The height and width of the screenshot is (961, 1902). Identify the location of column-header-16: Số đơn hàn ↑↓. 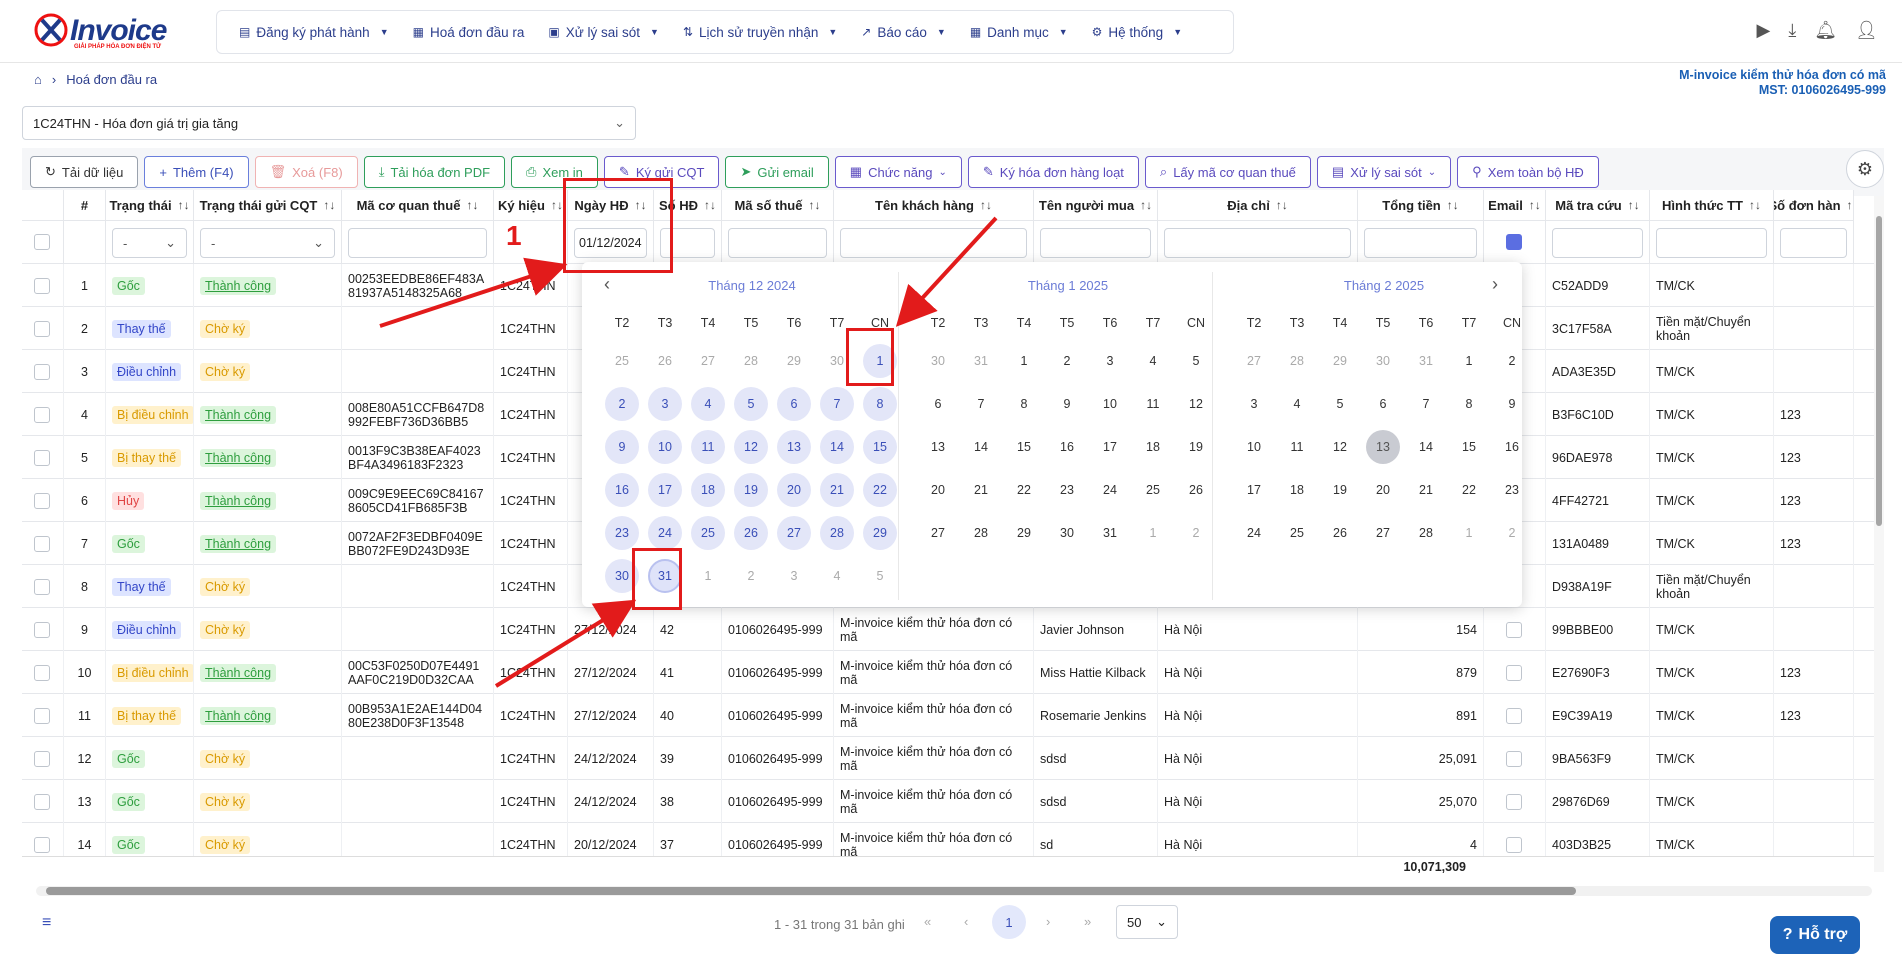
(1814, 205).